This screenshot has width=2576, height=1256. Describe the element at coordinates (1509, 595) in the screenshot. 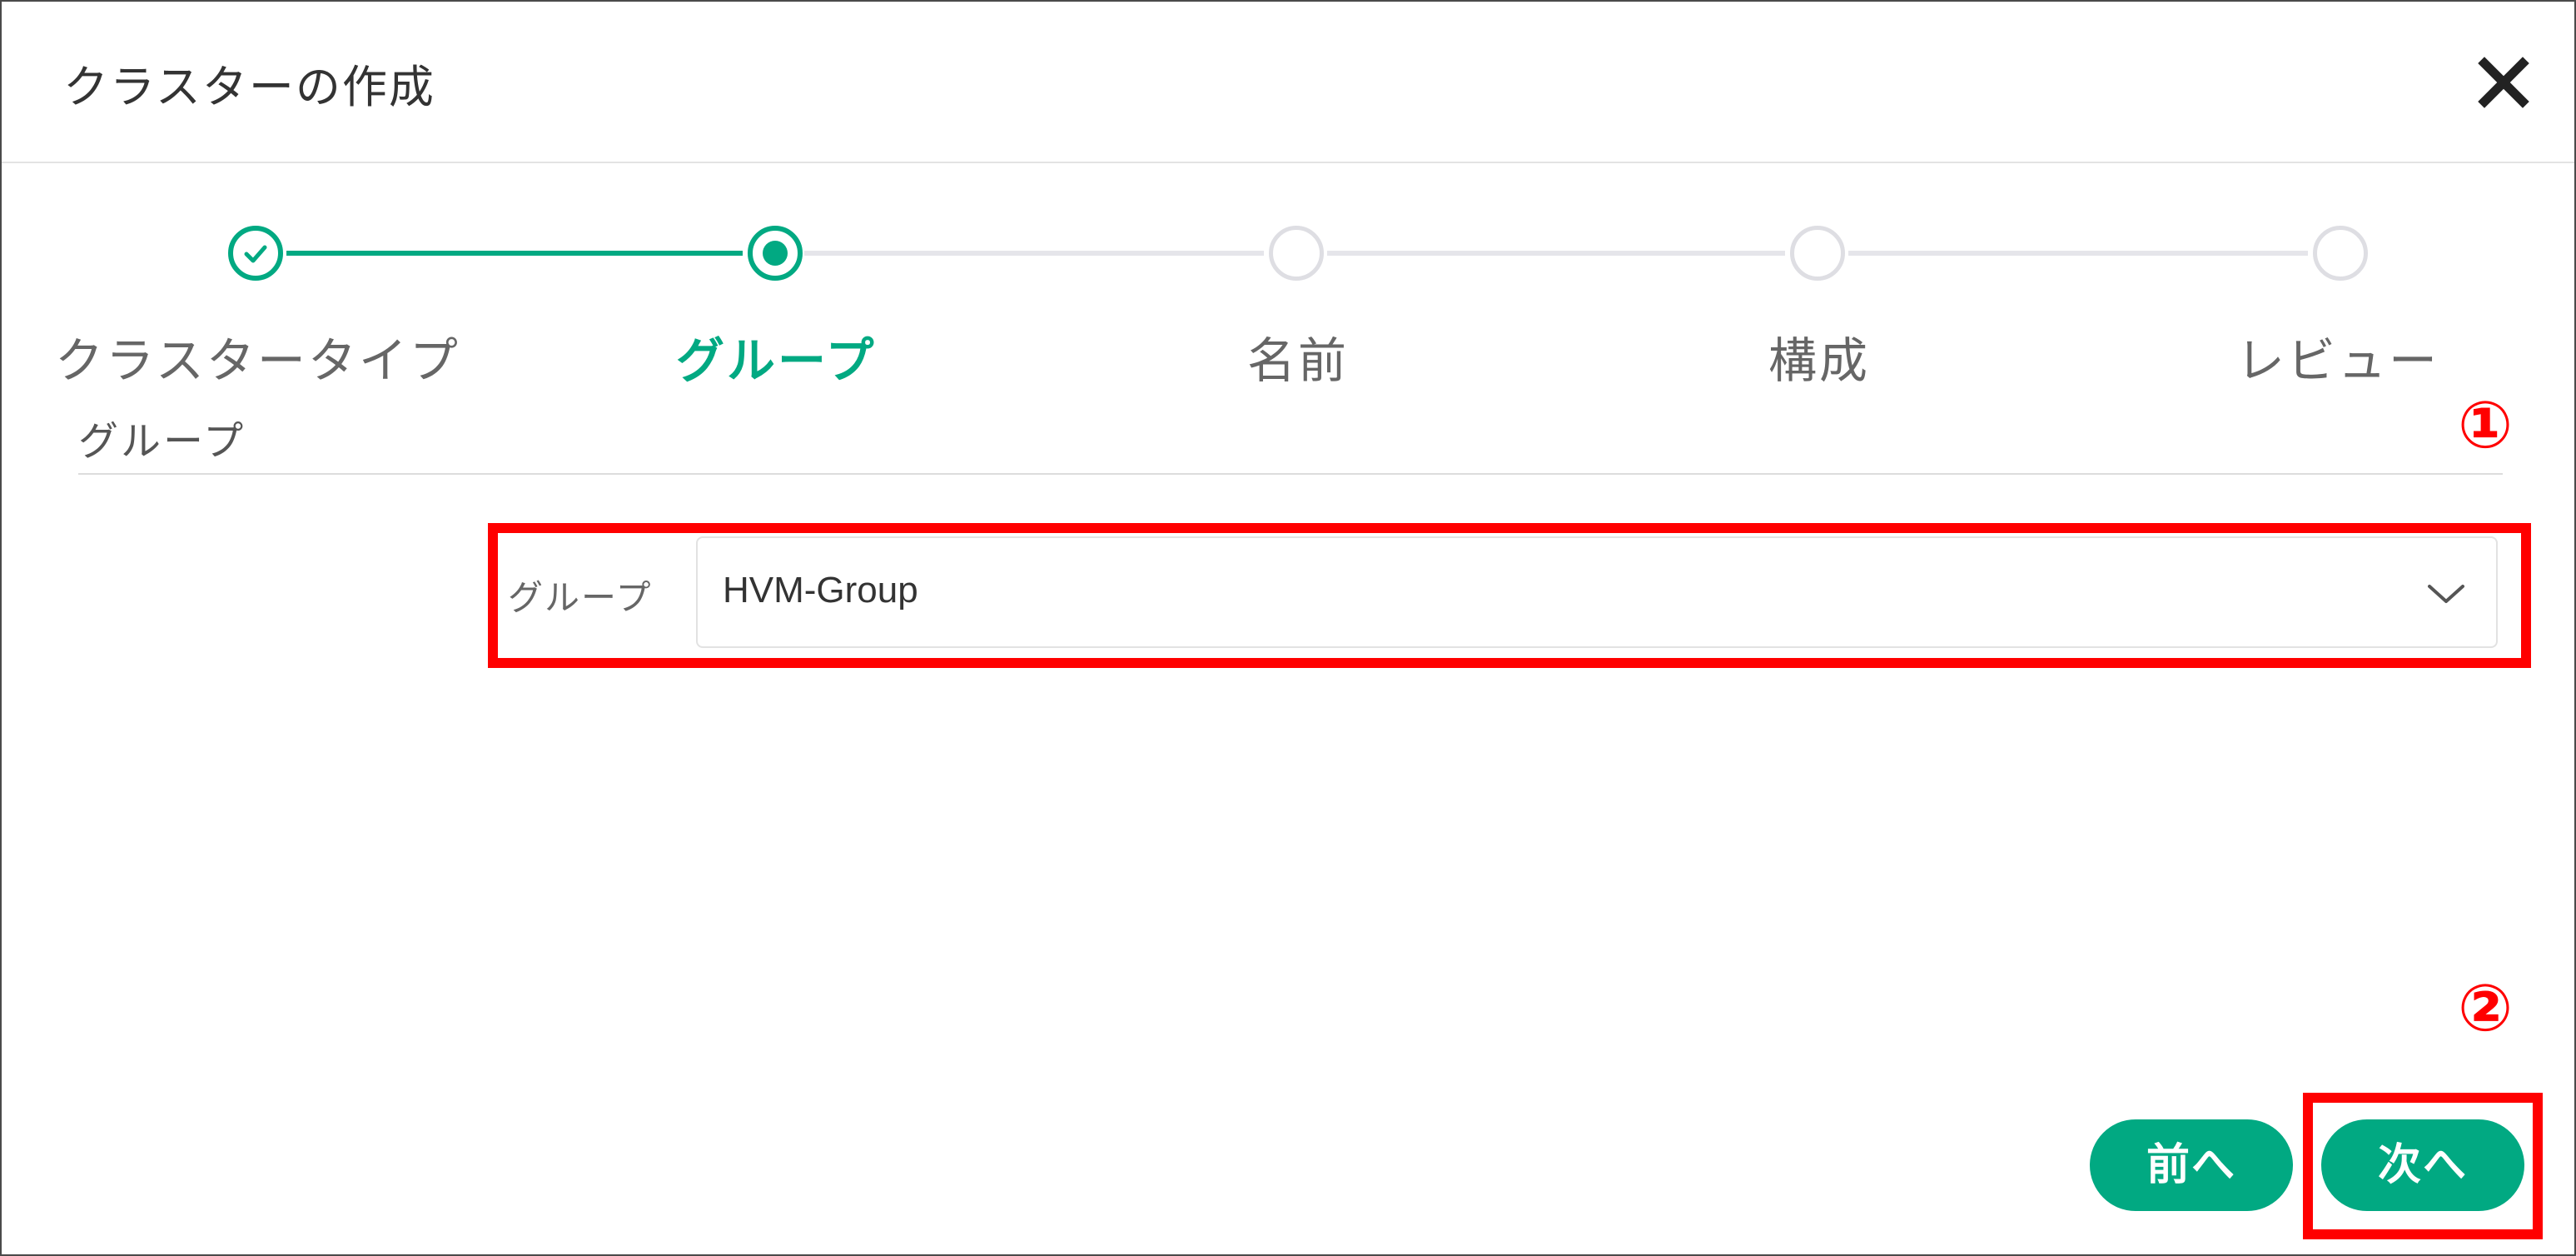

I see `highlight-box-group` at that location.